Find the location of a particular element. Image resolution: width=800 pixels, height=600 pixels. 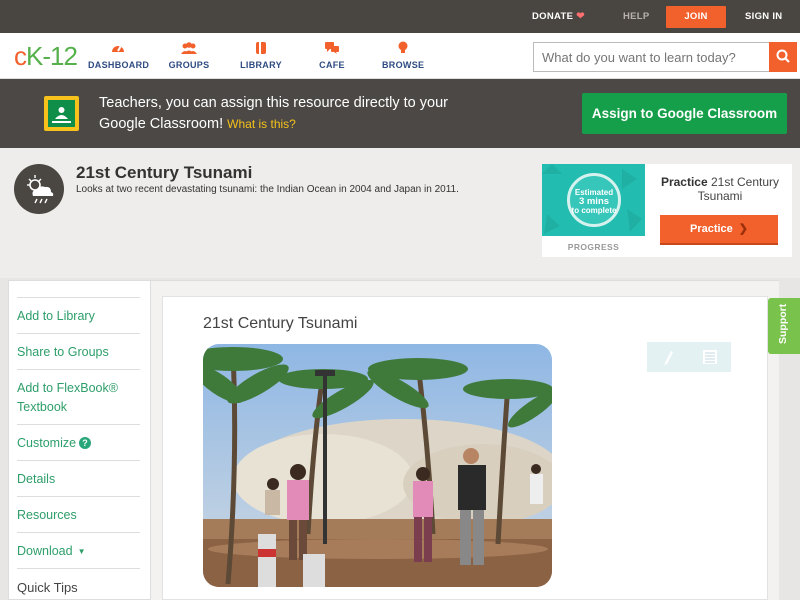

content-tools is located at coordinates (689, 357).